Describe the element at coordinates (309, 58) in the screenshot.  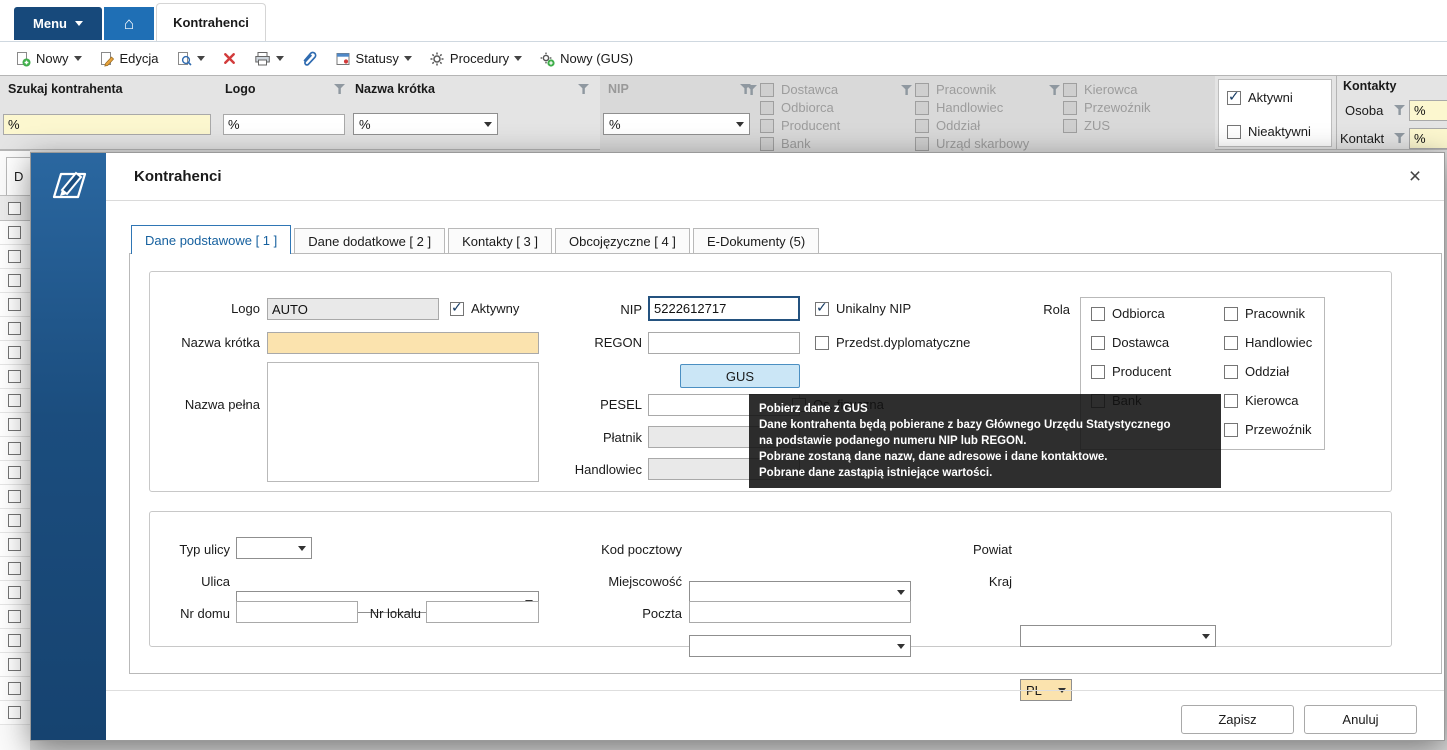
I see `attachment-button` at that location.